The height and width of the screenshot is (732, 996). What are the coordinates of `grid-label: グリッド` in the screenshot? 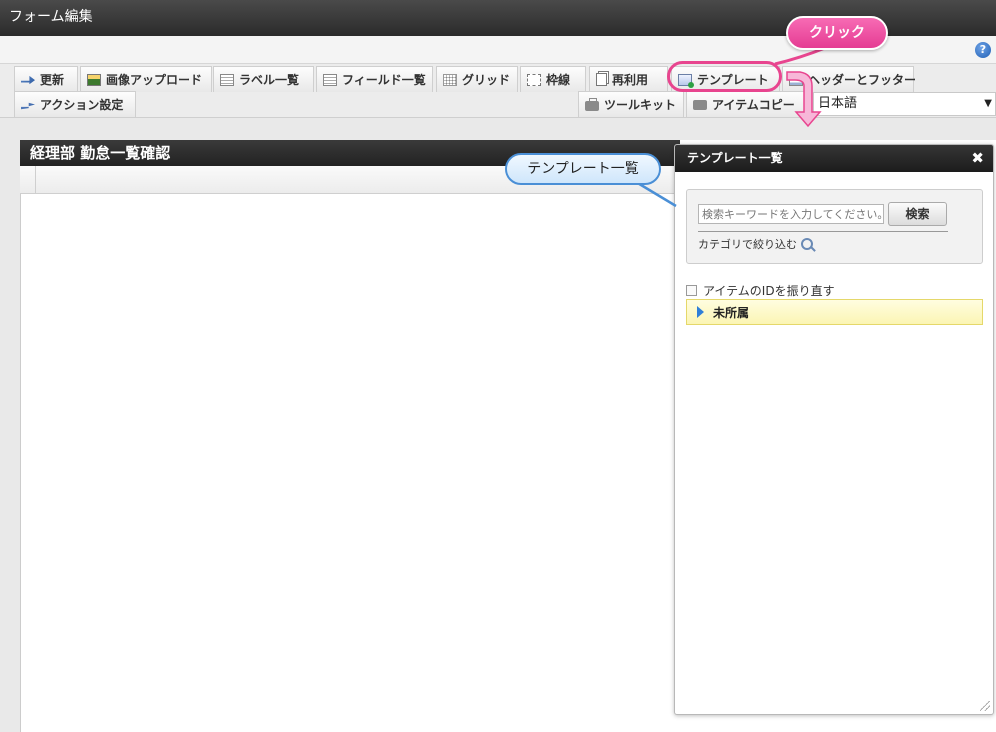 It's located at (486, 80).